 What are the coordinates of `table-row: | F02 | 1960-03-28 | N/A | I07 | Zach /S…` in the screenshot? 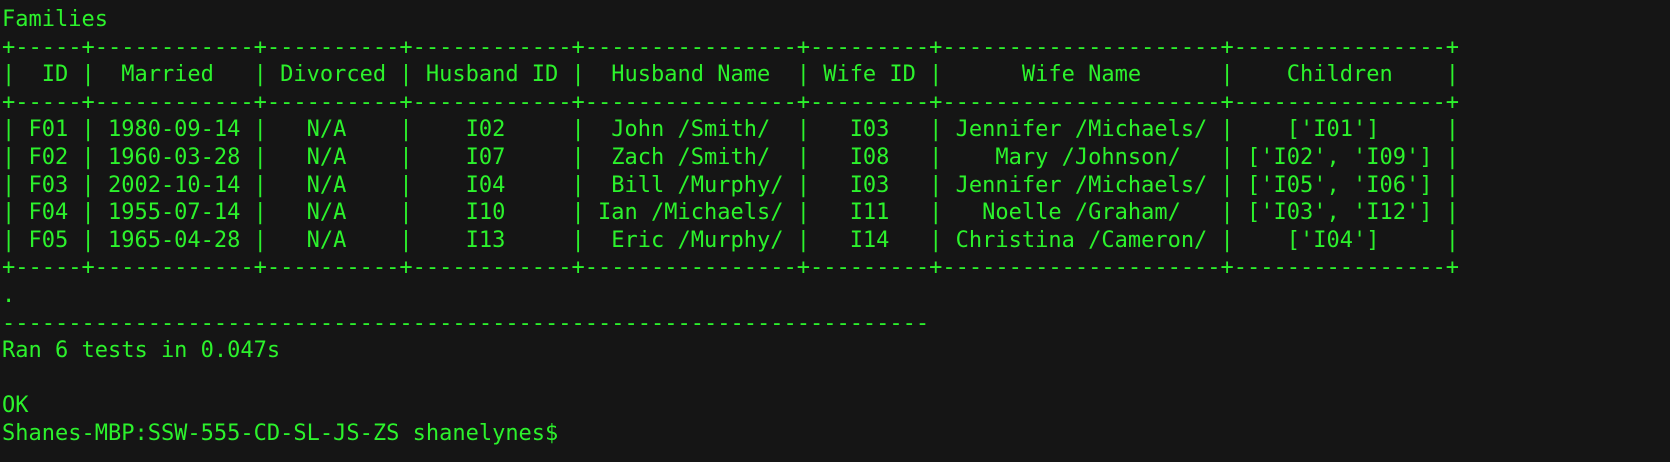 It's located at (730, 157).